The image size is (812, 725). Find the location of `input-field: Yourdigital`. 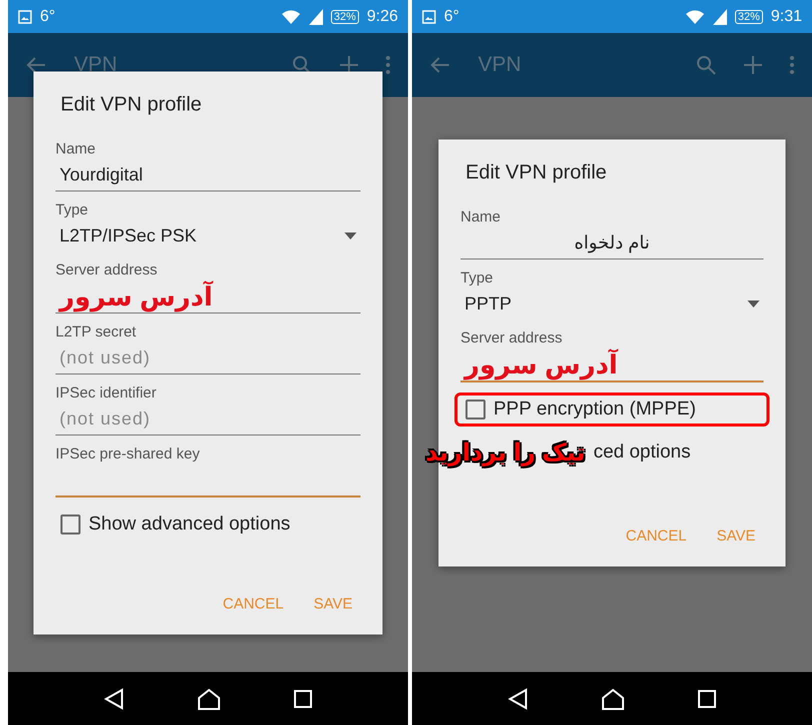

input-field: Yourdigital is located at coordinates (208, 174).